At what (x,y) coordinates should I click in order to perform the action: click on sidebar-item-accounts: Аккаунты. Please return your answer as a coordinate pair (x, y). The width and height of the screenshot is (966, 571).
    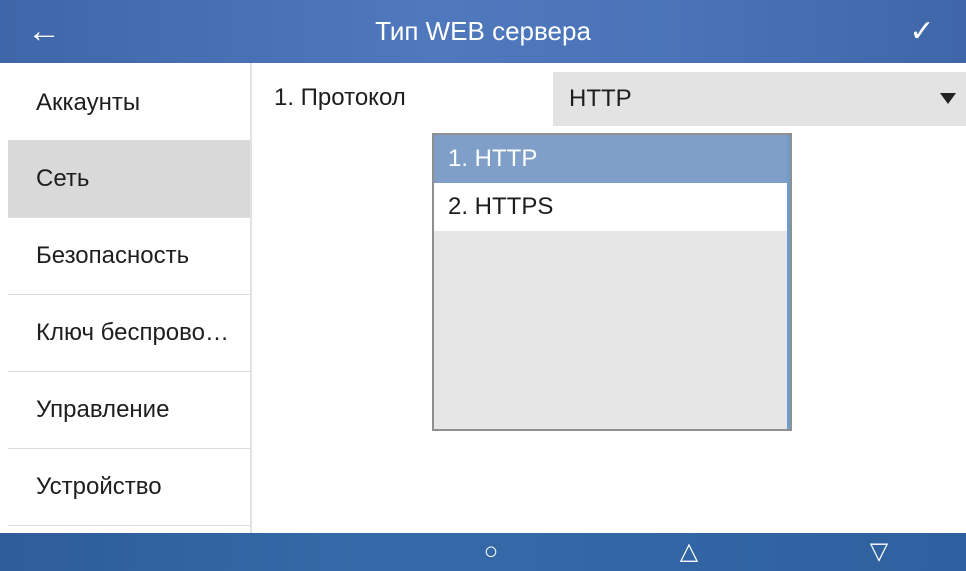
    Looking at the image, I should click on (129, 102).